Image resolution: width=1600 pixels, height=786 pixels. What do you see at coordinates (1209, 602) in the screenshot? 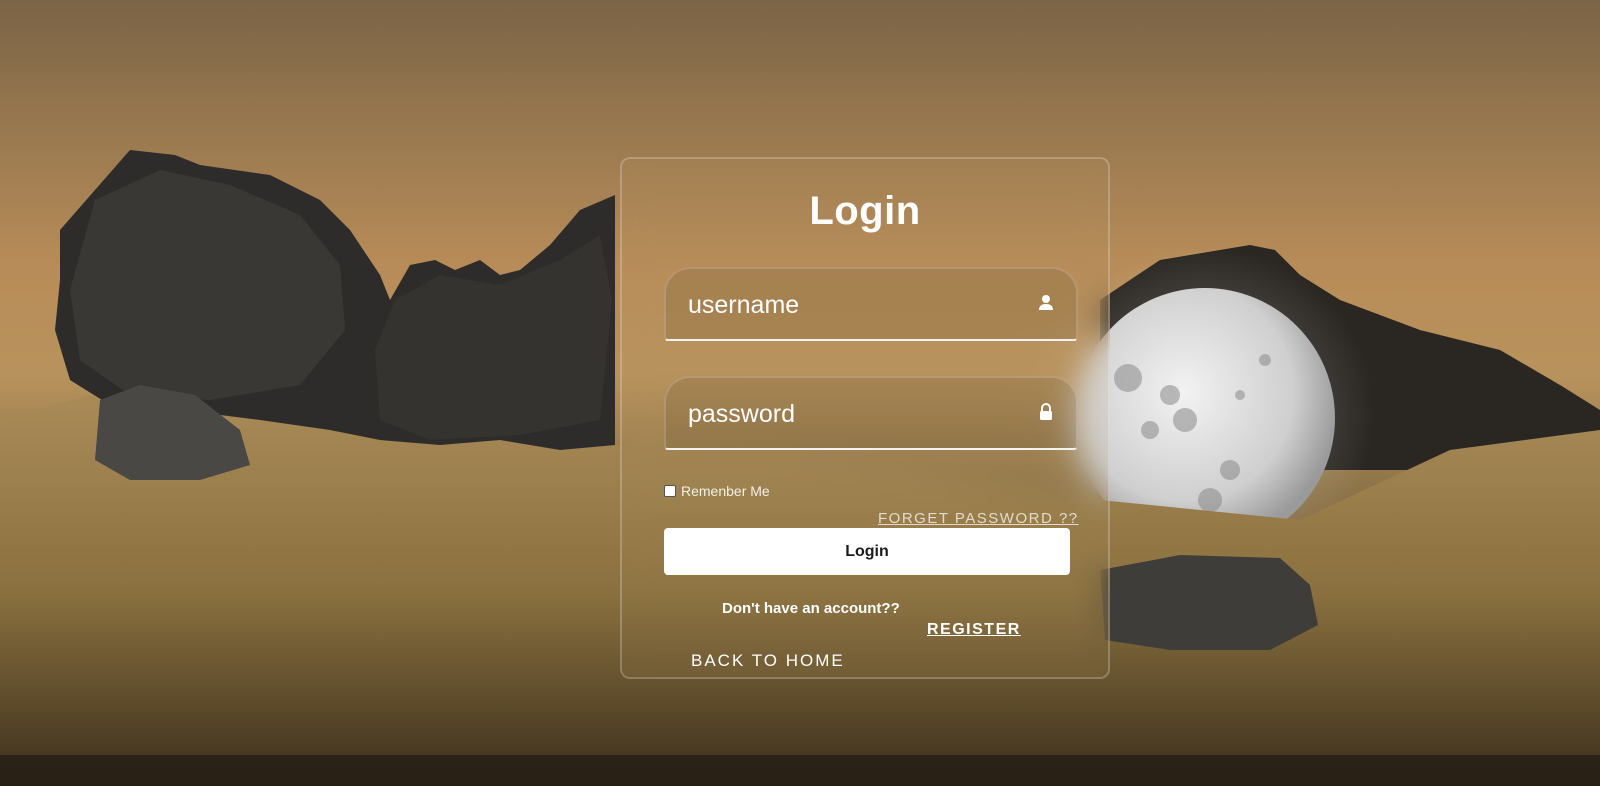
I see `right-rock` at bounding box center [1209, 602].